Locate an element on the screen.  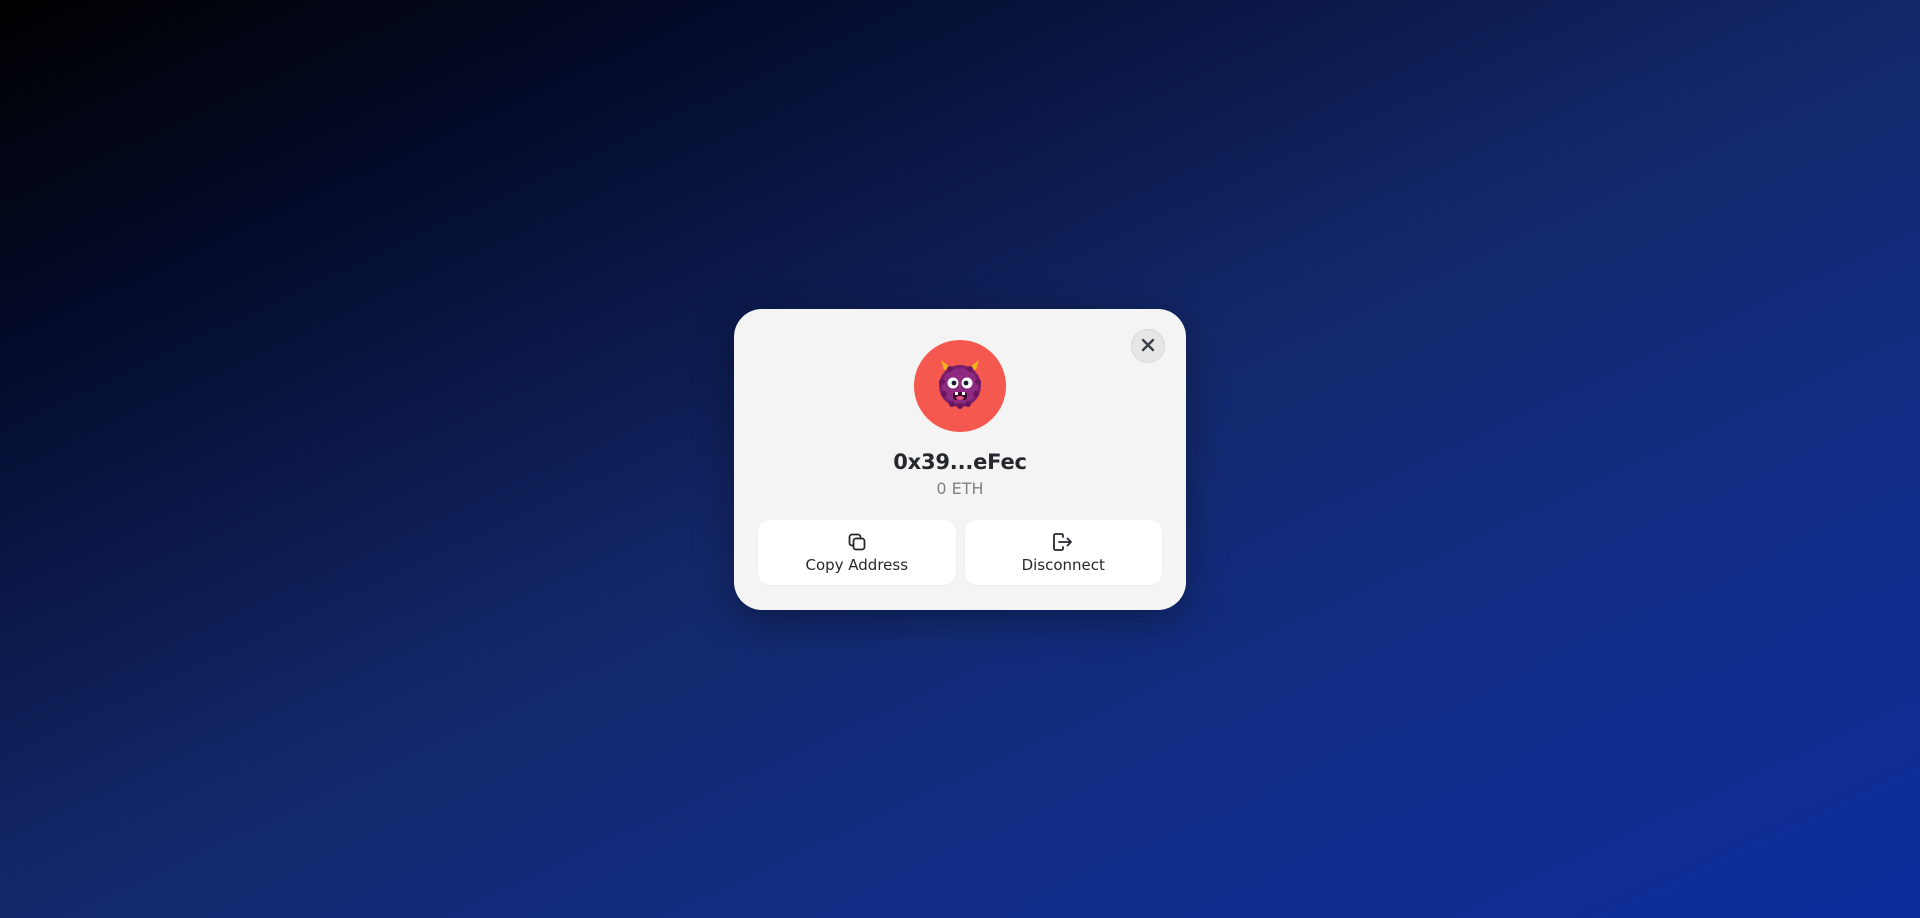
disconnect-button: Disconnect is located at coordinates (1063, 552).